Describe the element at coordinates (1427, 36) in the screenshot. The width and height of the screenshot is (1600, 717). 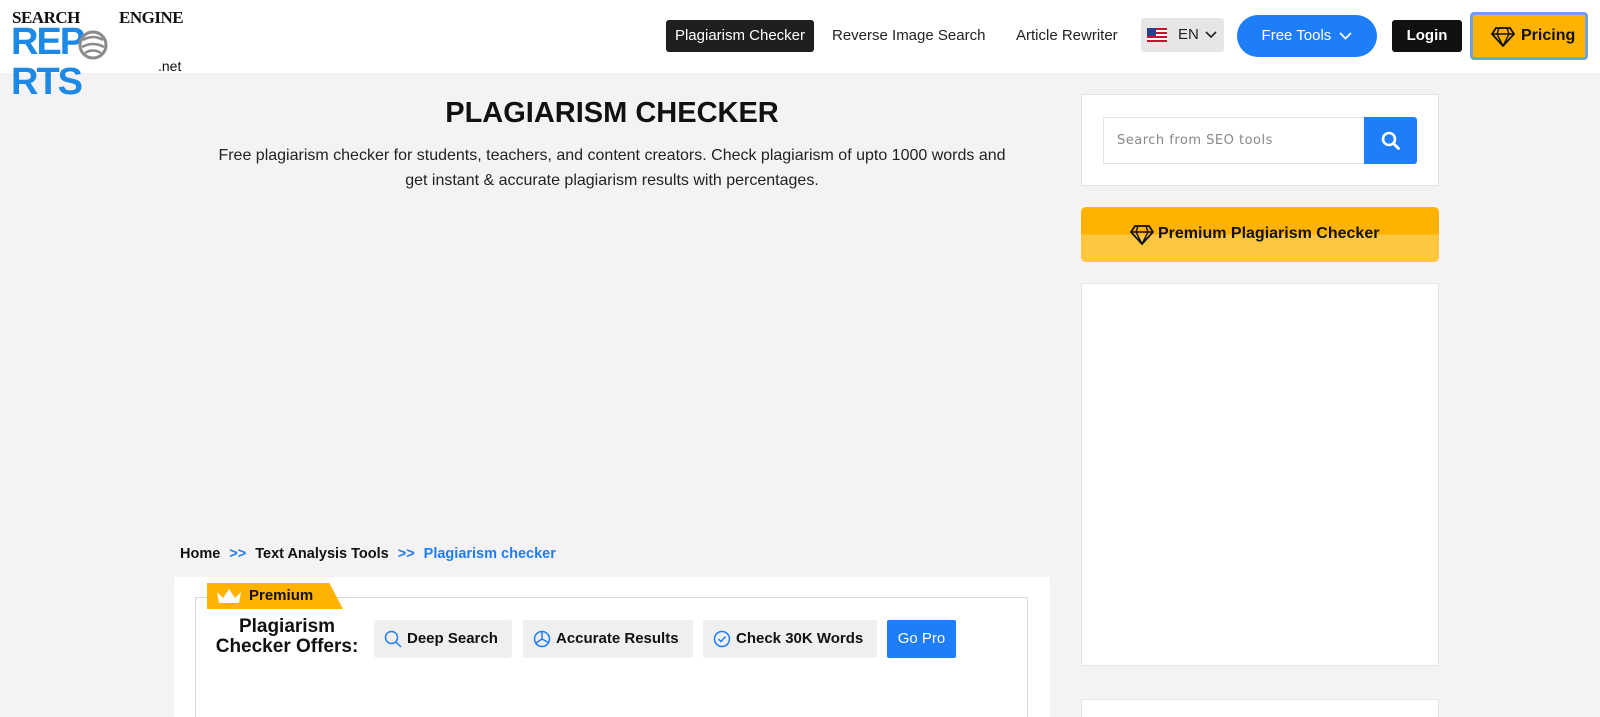
I see `login-button: Login` at that location.